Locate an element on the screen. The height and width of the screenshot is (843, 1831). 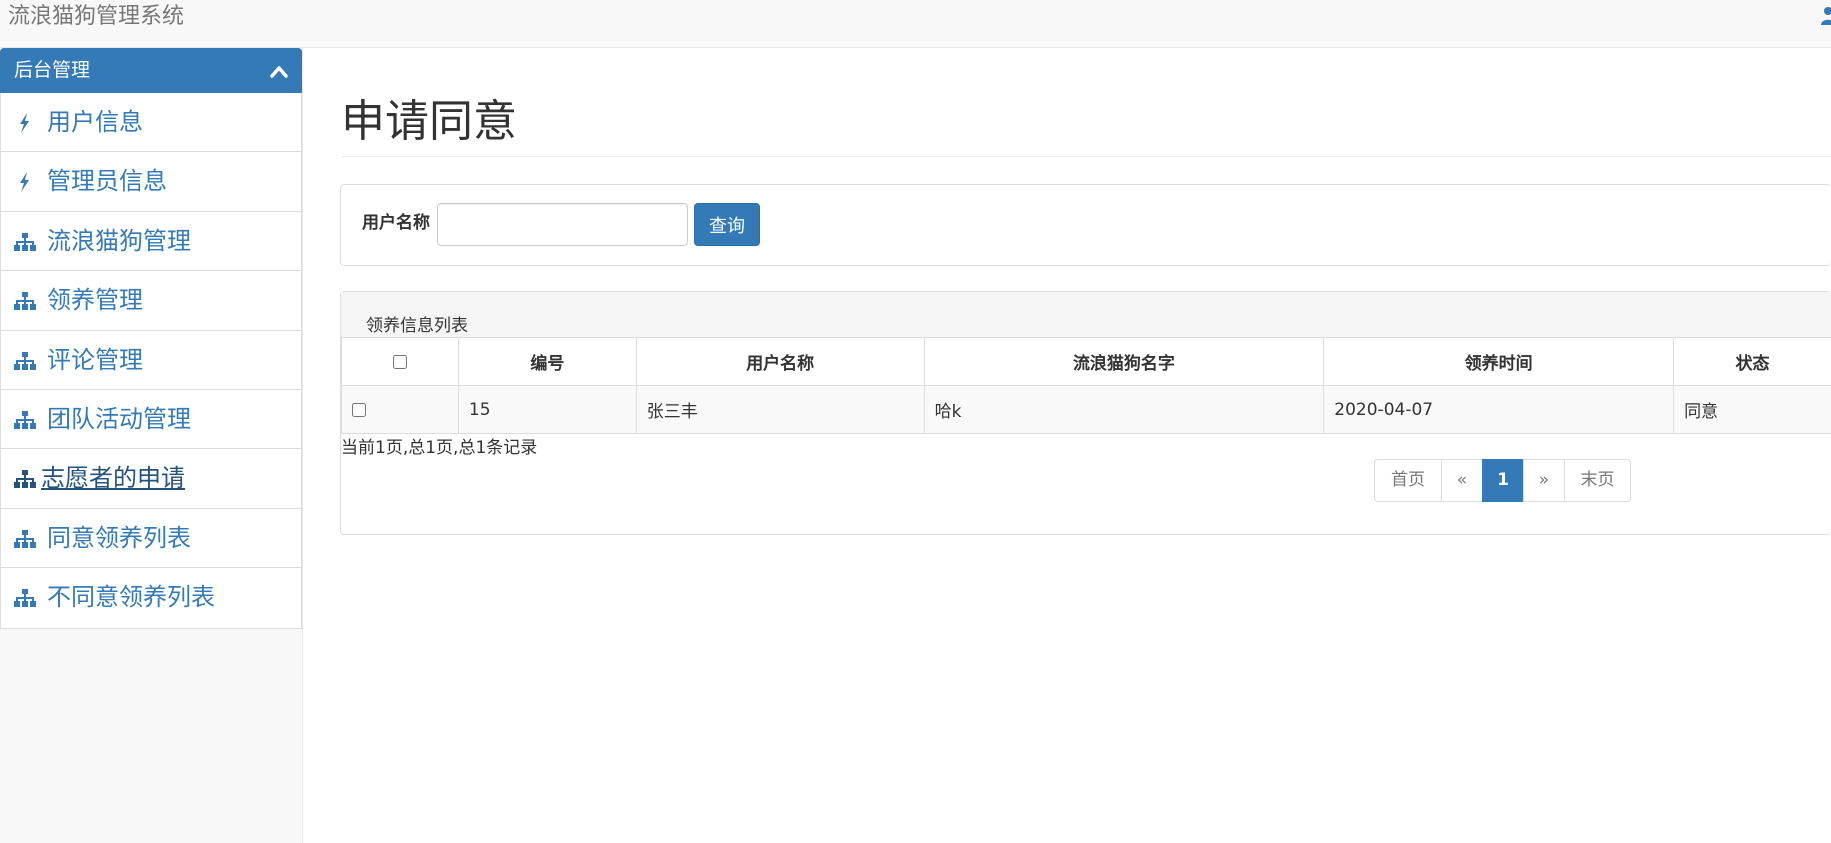
chevron-up-icon is located at coordinates (279, 71).